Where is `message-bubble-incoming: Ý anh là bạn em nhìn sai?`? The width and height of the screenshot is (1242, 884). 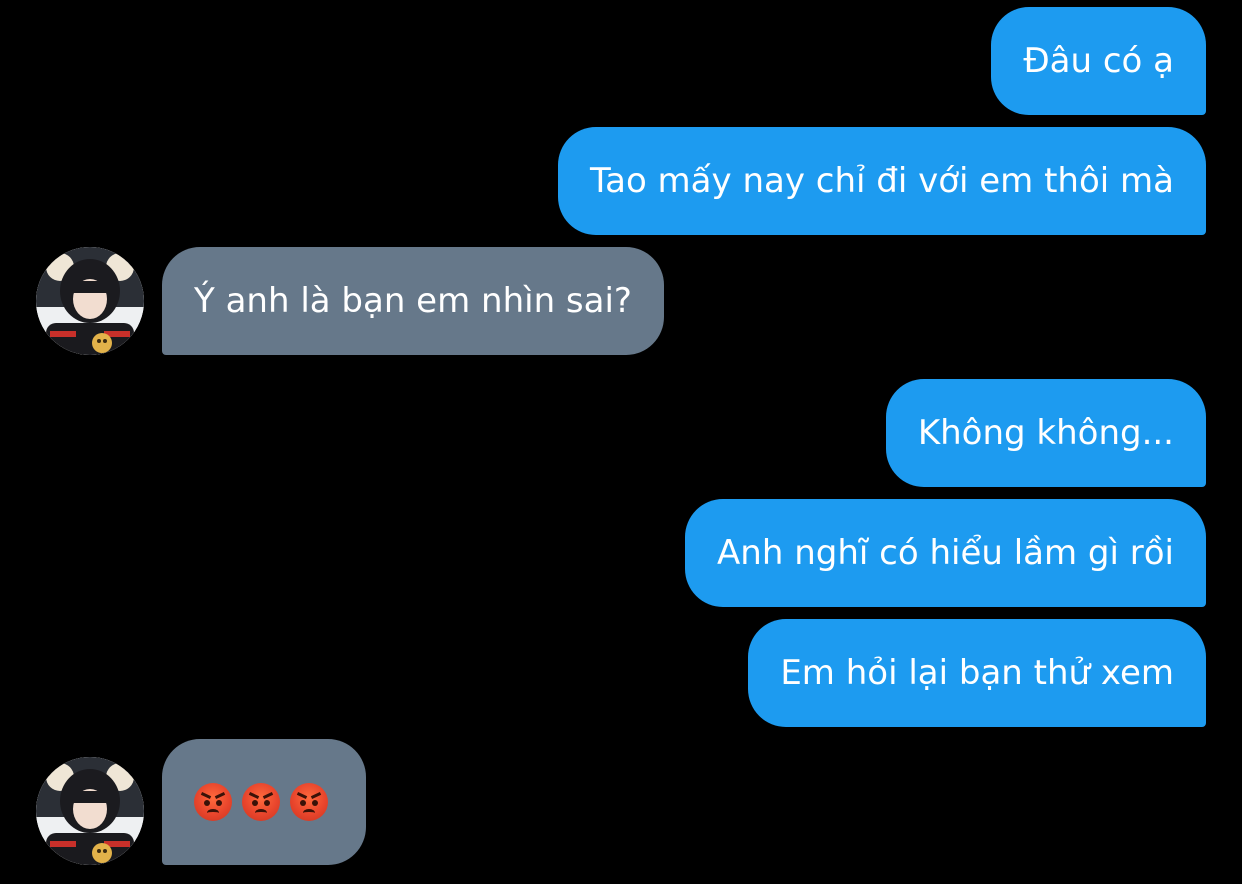
message-bubble-incoming: Ý anh là bạn em nhìn sai? is located at coordinates (413, 301).